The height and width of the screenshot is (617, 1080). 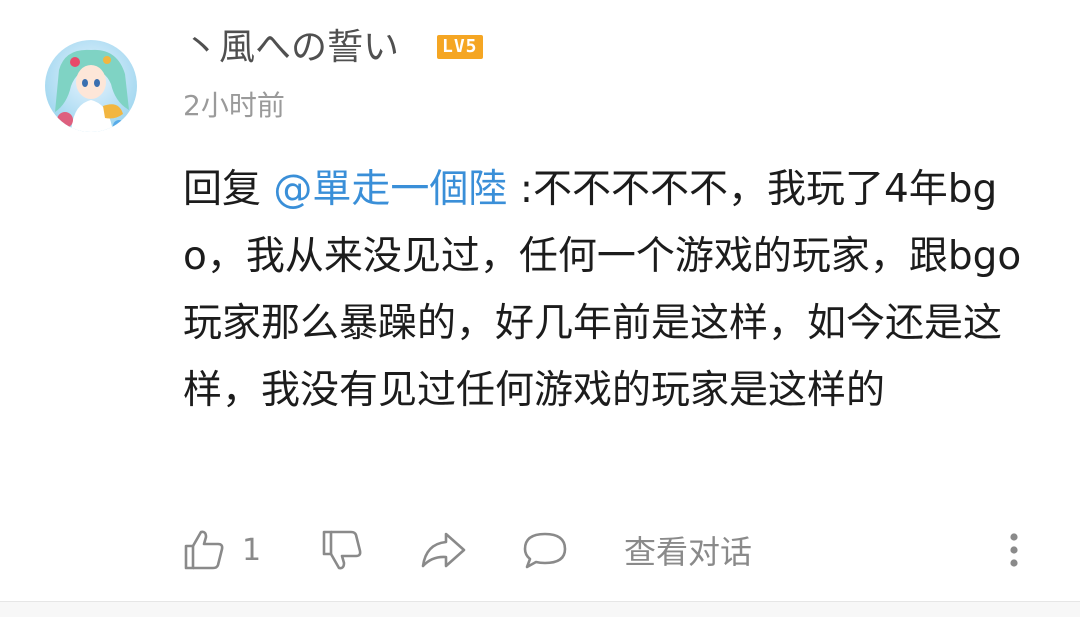 I want to click on action-bar: 1 查看对话, so click(x=540, y=550).